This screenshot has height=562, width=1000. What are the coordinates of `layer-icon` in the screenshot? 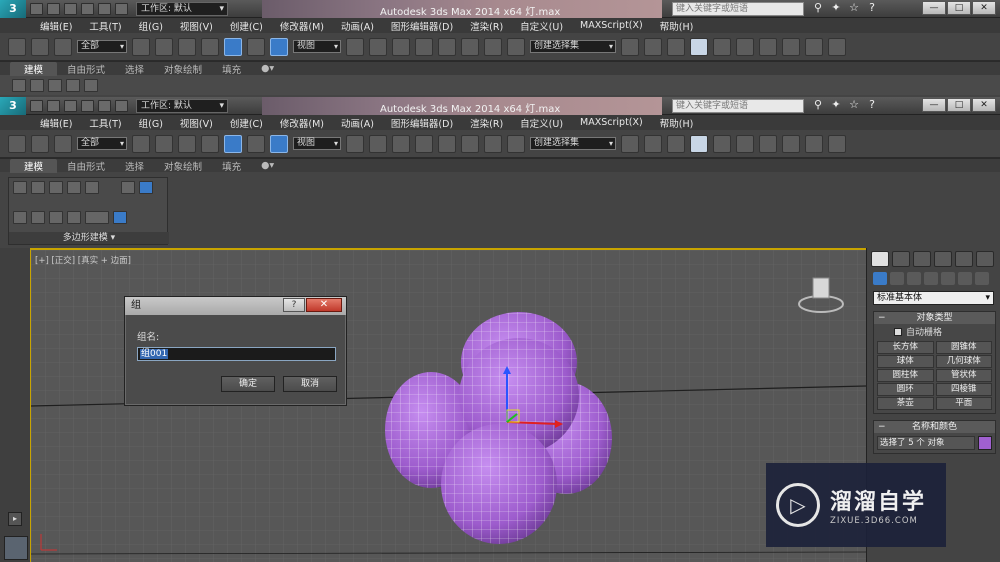 It's located at (676, 143).